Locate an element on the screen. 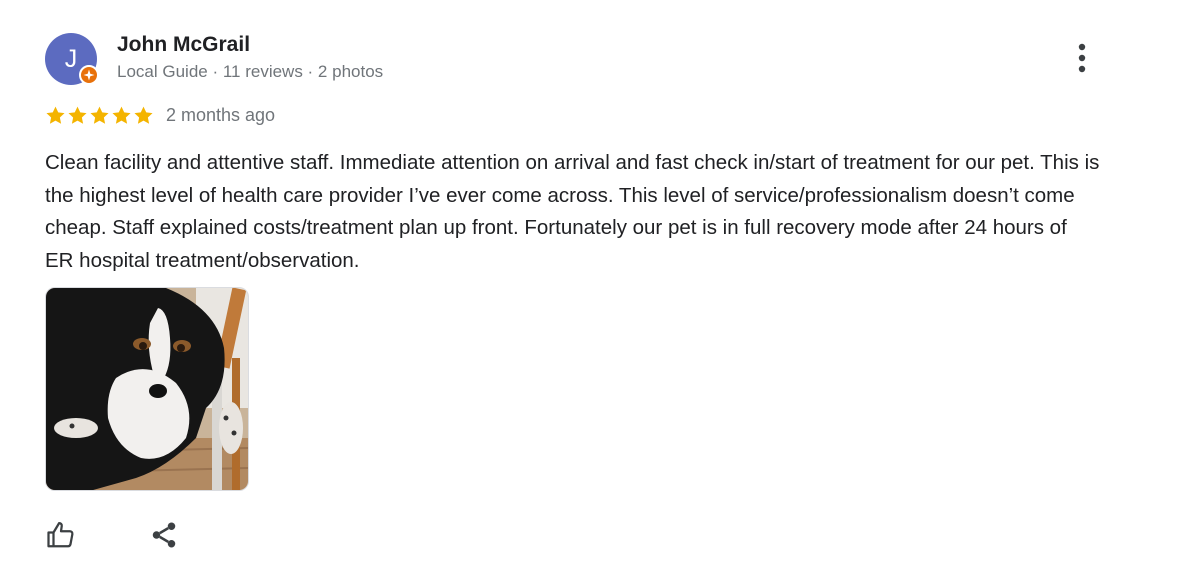  star-rating is located at coordinates (99, 115).